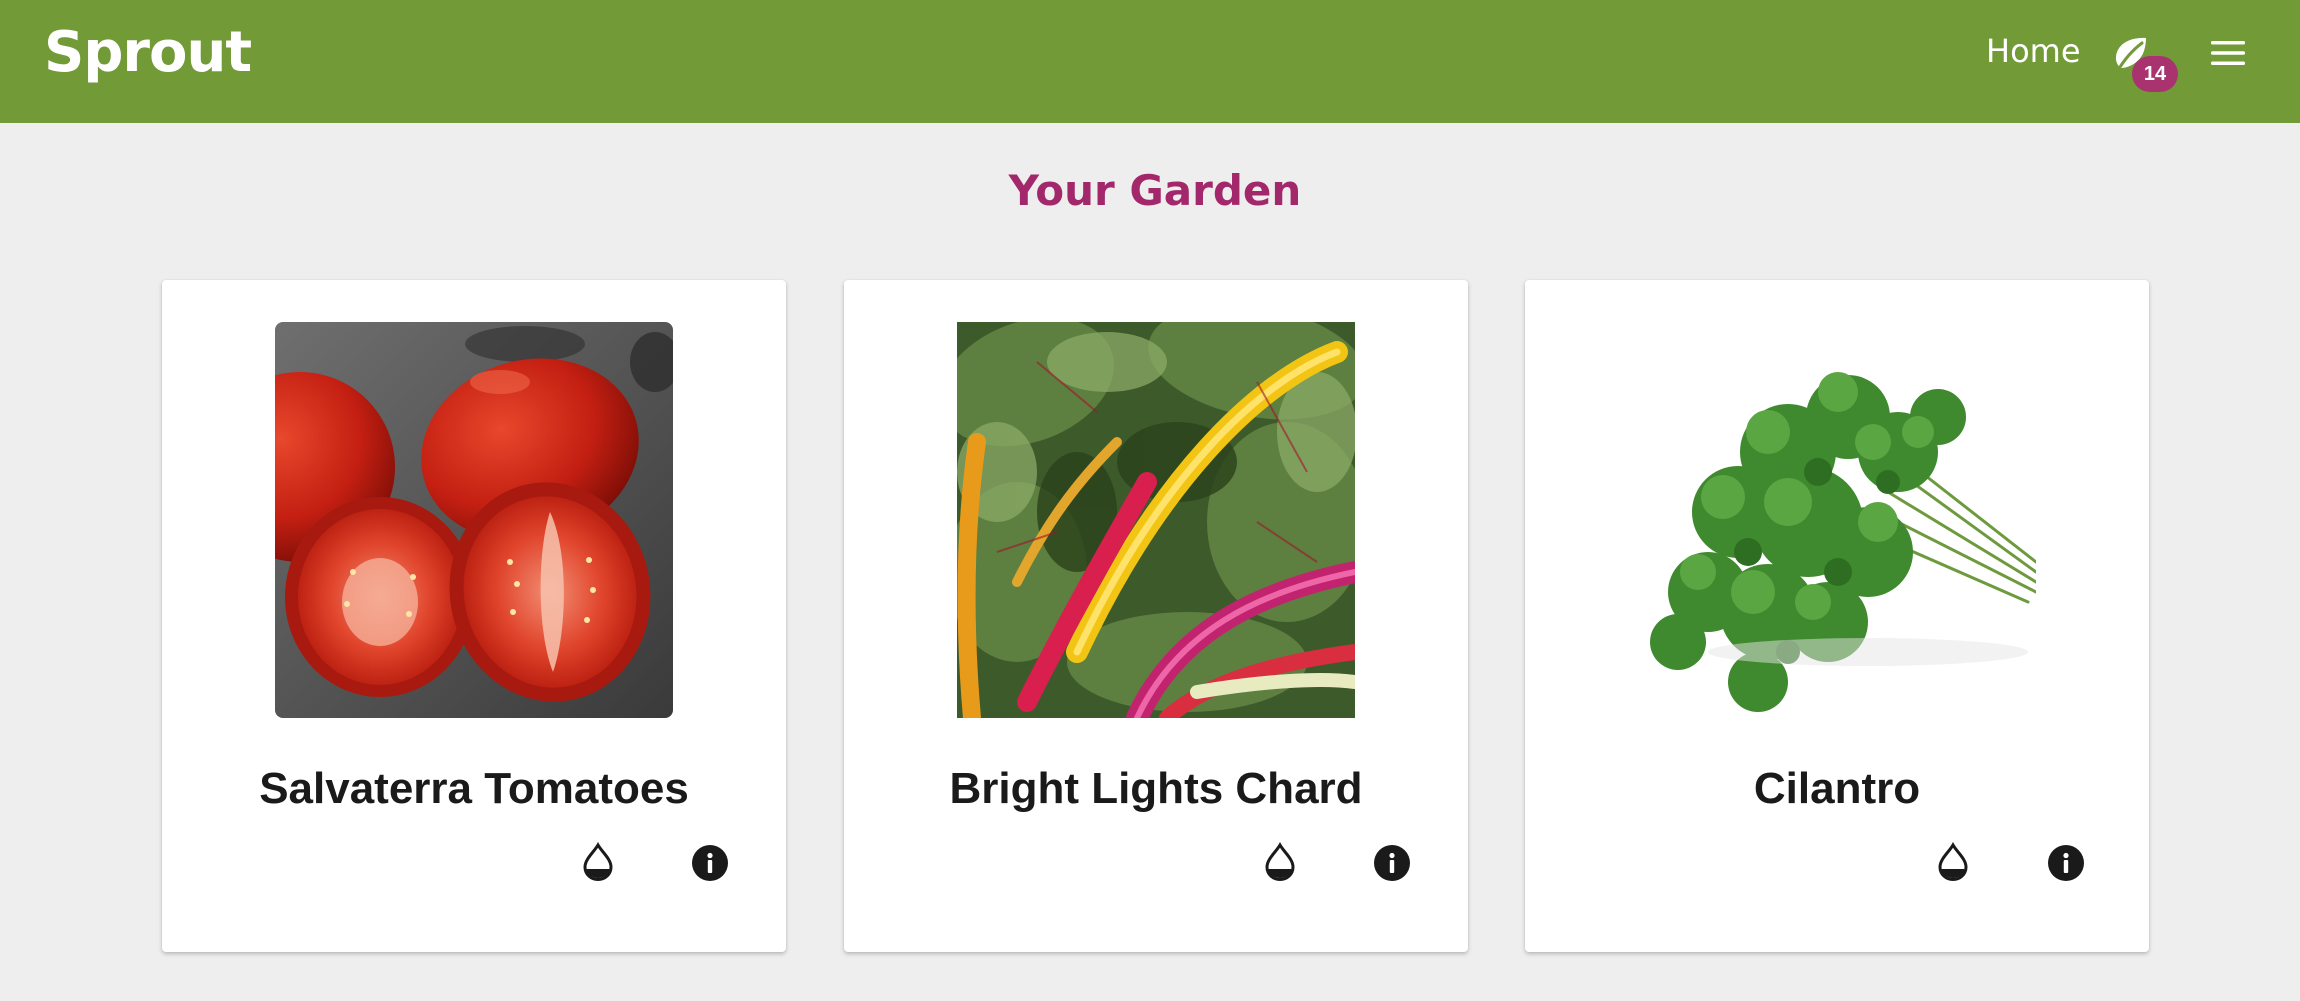 Image resolution: width=2300 pixels, height=1001 pixels. I want to click on plant-name: Cilantro, so click(1837, 788).